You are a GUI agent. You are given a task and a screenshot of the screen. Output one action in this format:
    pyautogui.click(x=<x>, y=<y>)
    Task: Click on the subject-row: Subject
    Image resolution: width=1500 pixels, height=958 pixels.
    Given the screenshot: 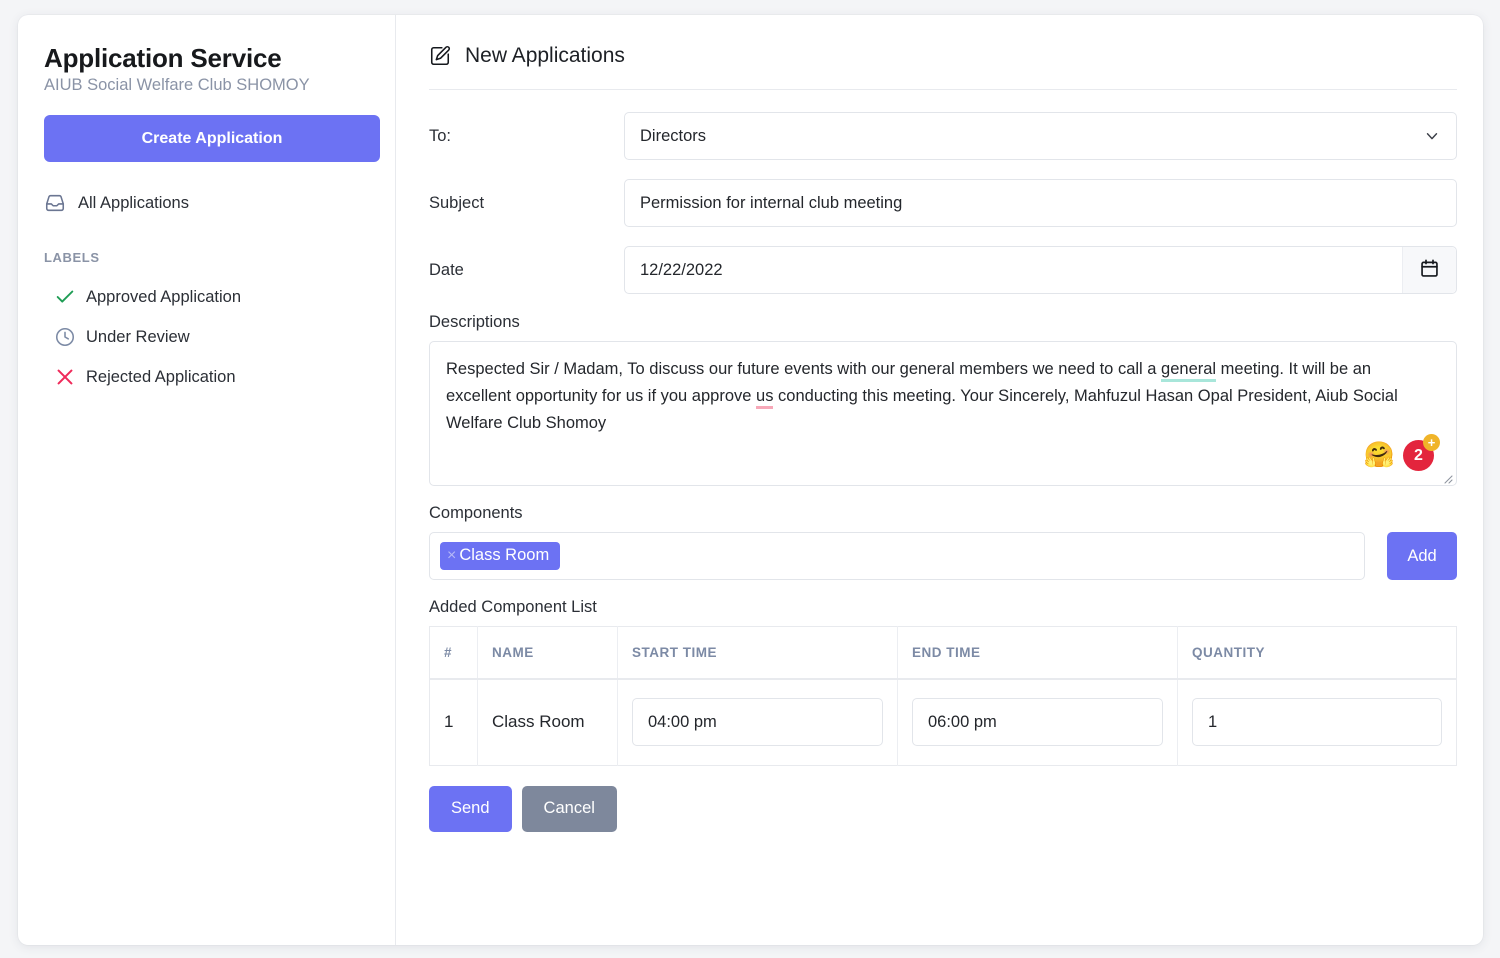 What is the action you would take?
    pyautogui.click(x=943, y=203)
    